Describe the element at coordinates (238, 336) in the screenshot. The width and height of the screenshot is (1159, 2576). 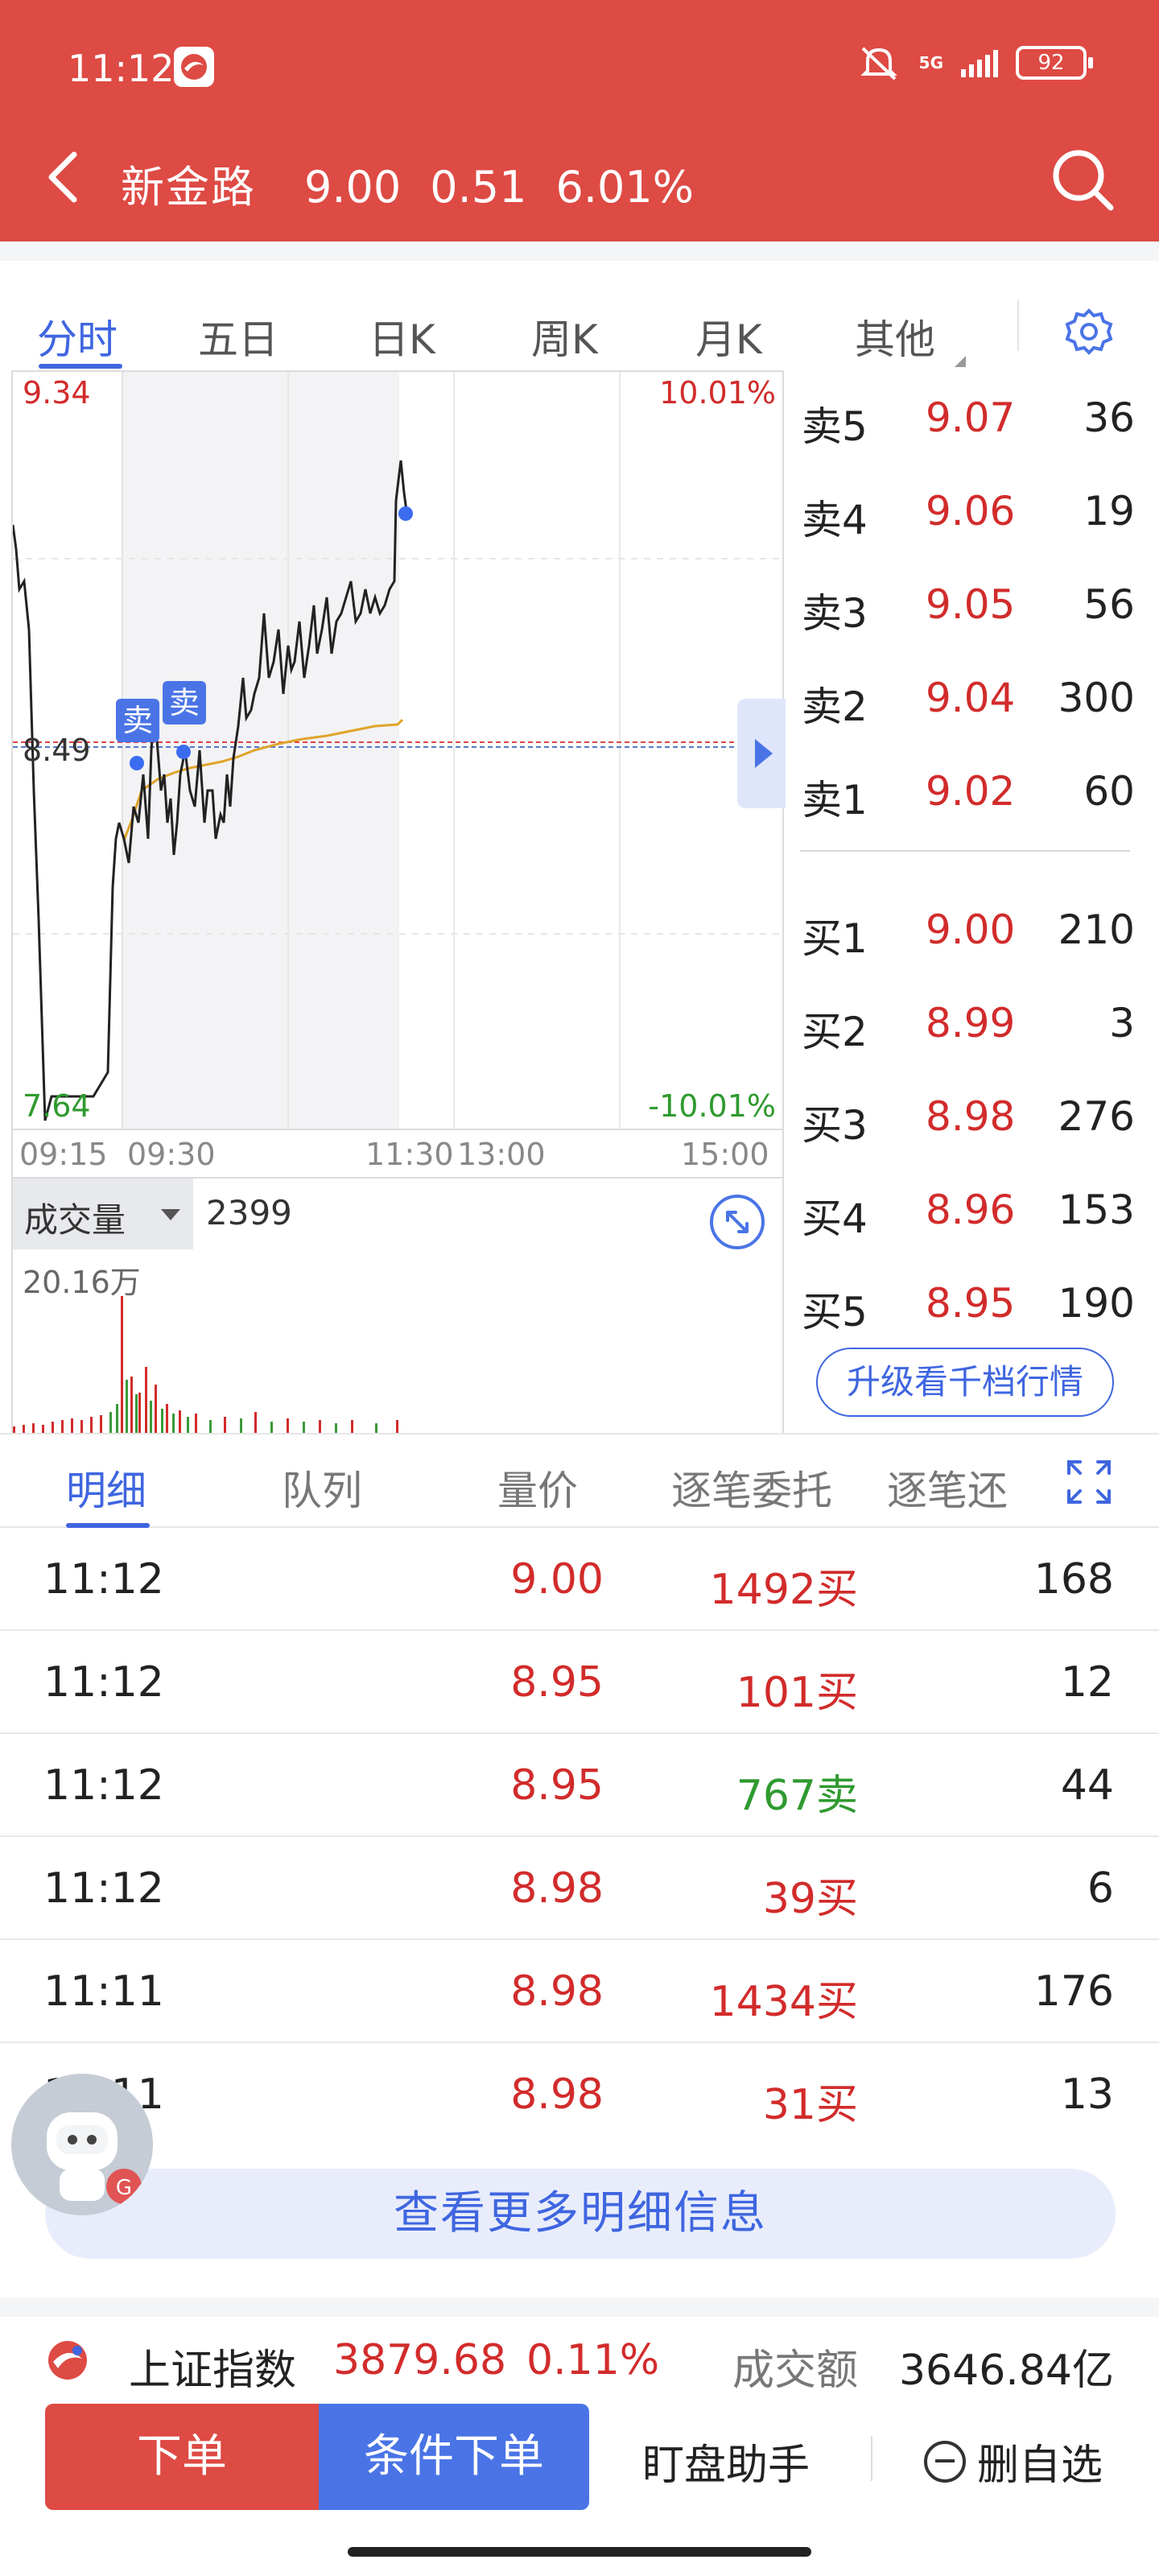
I see `tab-five-day: 五日` at that location.